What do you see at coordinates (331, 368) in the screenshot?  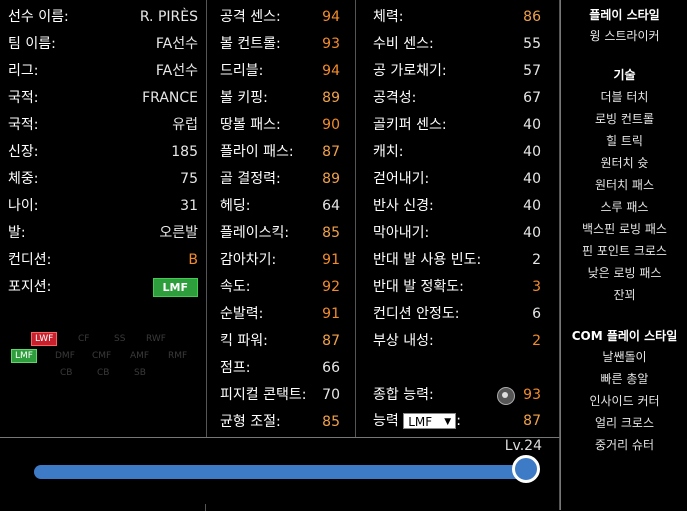 I see `stat-value: 66` at bounding box center [331, 368].